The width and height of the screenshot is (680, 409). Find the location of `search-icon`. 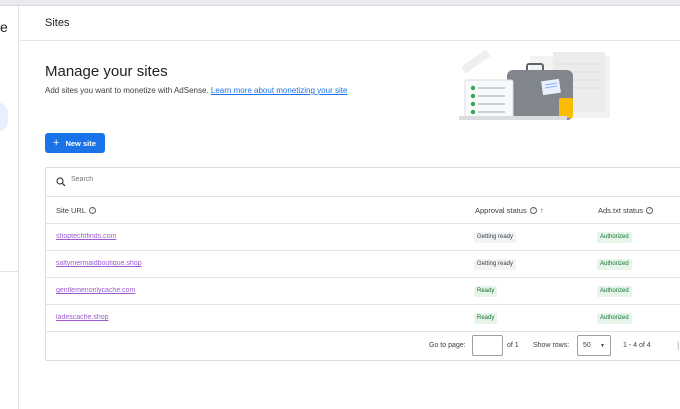

search-icon is located at coordinates (61, 182).